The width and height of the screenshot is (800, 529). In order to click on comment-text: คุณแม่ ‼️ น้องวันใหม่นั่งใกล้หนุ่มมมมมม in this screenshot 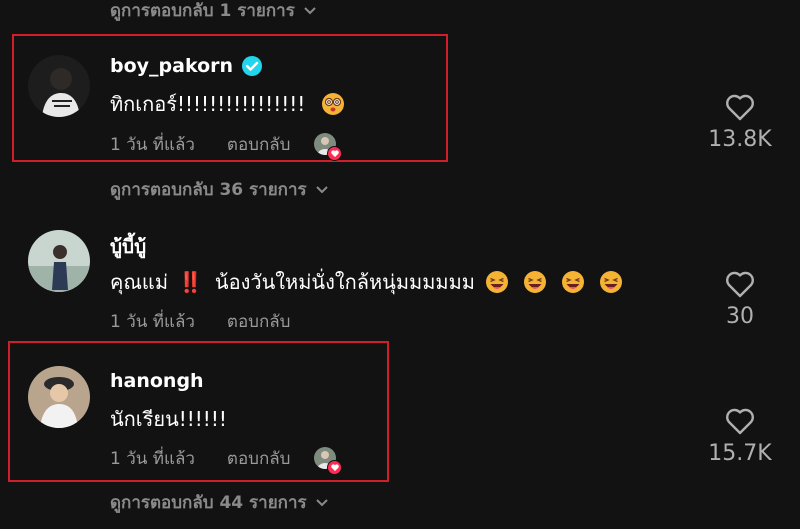, I will do `click(366, 282)`.